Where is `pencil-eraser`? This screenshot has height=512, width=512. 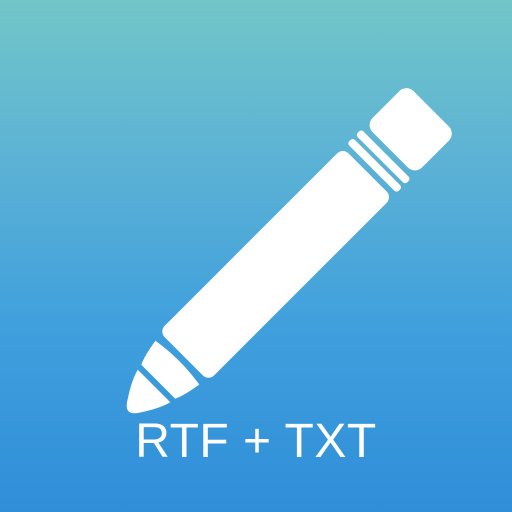
pencil-eraser is located at coordinates (410, 129).